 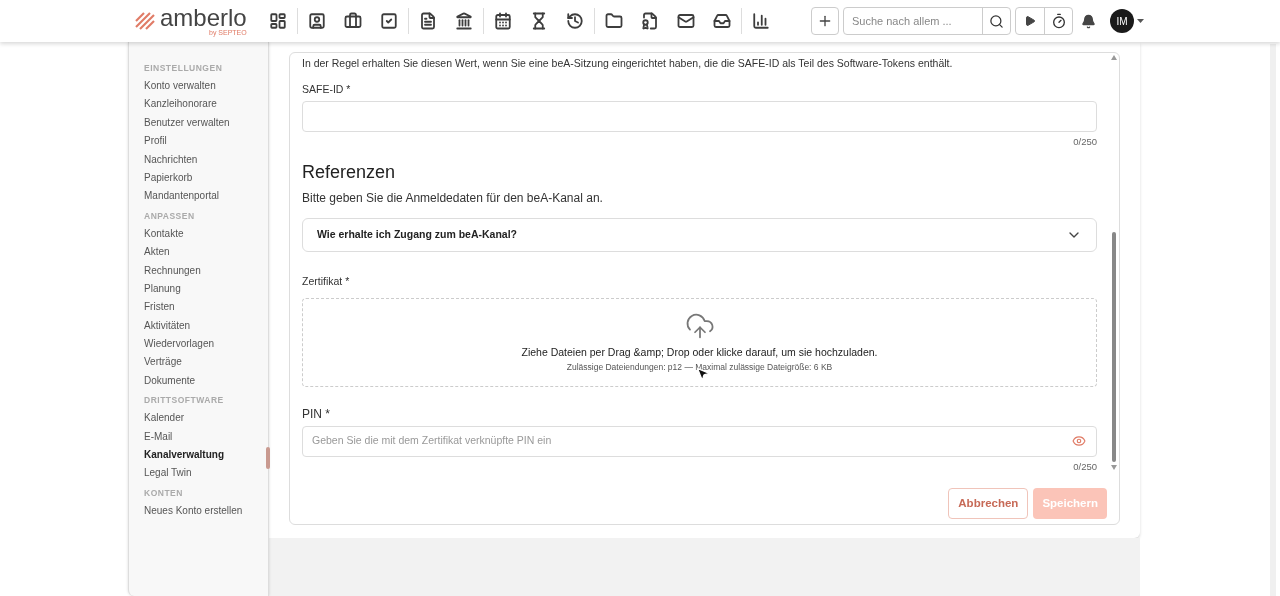 What do you see at coordinates (206, 437) in the screenshot?
I see `sidebar-item: E-Mail` at bounding box center [206, 437].